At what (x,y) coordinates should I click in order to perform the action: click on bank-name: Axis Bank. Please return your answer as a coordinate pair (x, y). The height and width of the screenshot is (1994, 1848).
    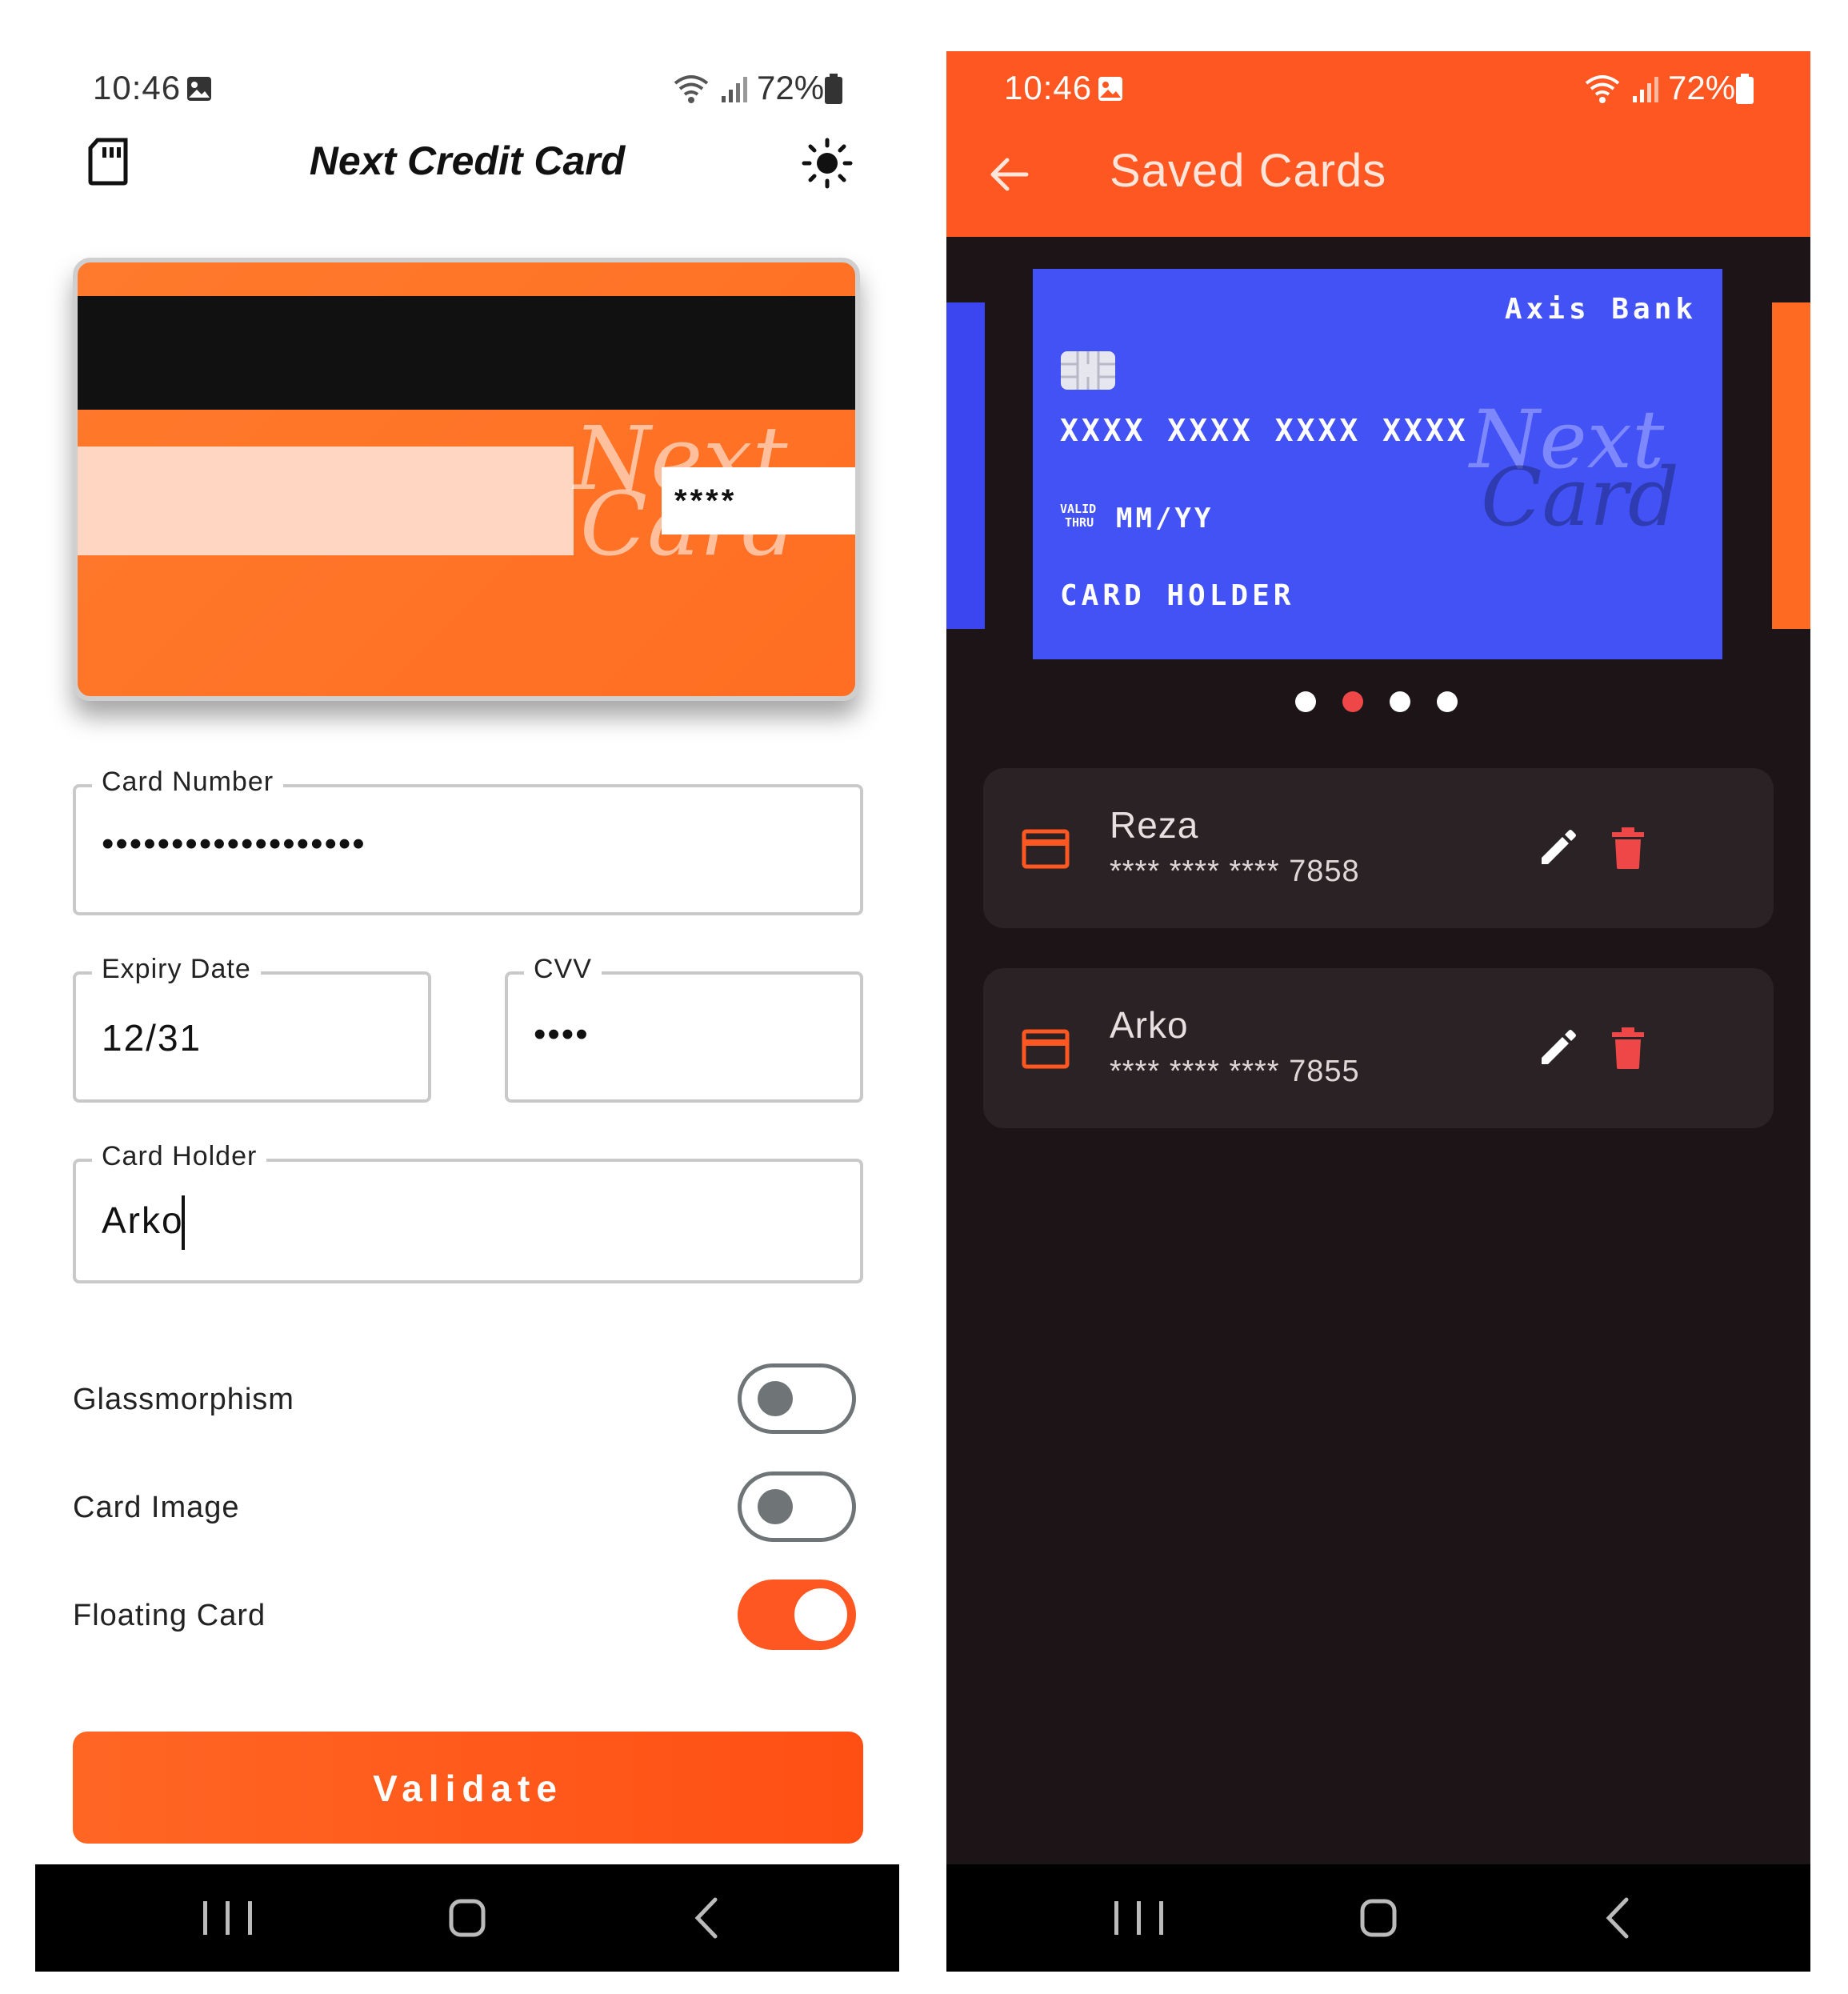
    Looking at the image, I should click on (1600, 309).